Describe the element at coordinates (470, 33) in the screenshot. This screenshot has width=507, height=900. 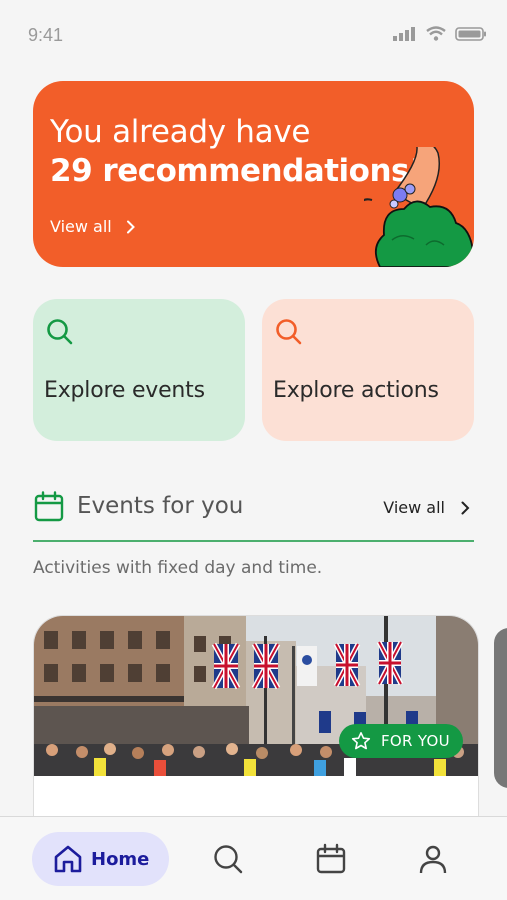
I see `battery-icon` at that location.